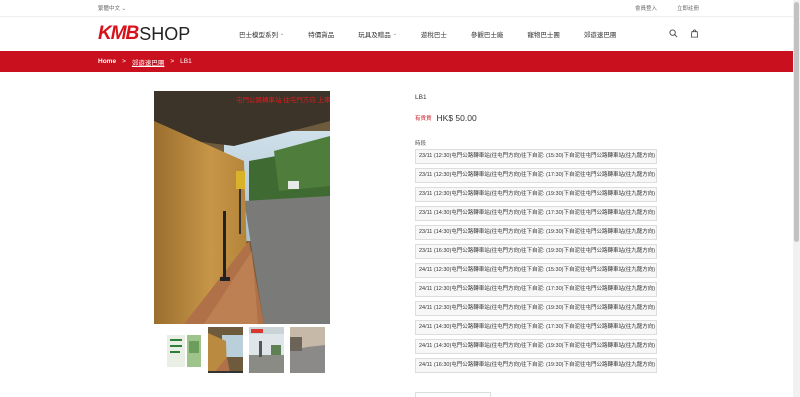 Image resolution: width=800 pixels, height=397 pixels. I want to click on thumbnail-strip, so click(246, 350).